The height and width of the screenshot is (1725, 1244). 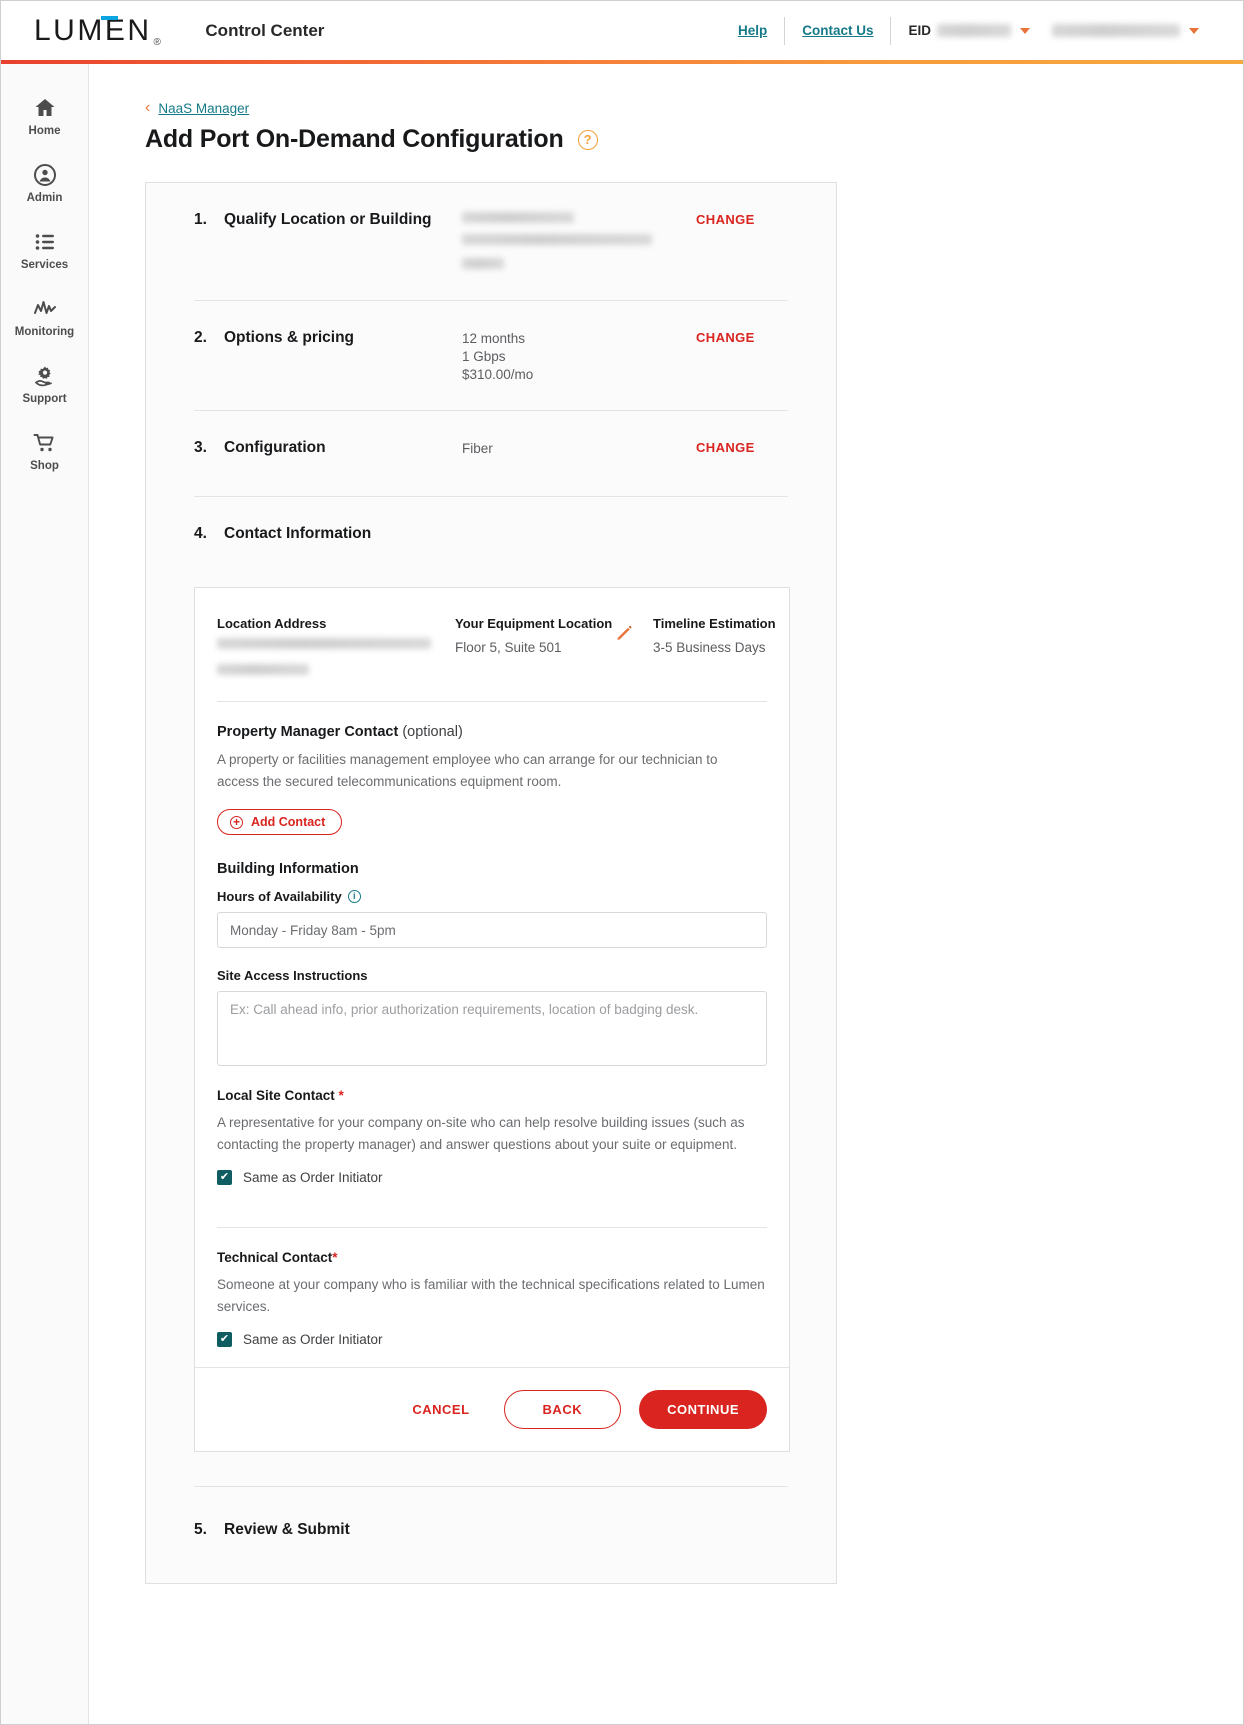 What do you see at coordinates (354, 896) in the screenshot?
I see `info-icon: i` at bounding box center [354, 896].